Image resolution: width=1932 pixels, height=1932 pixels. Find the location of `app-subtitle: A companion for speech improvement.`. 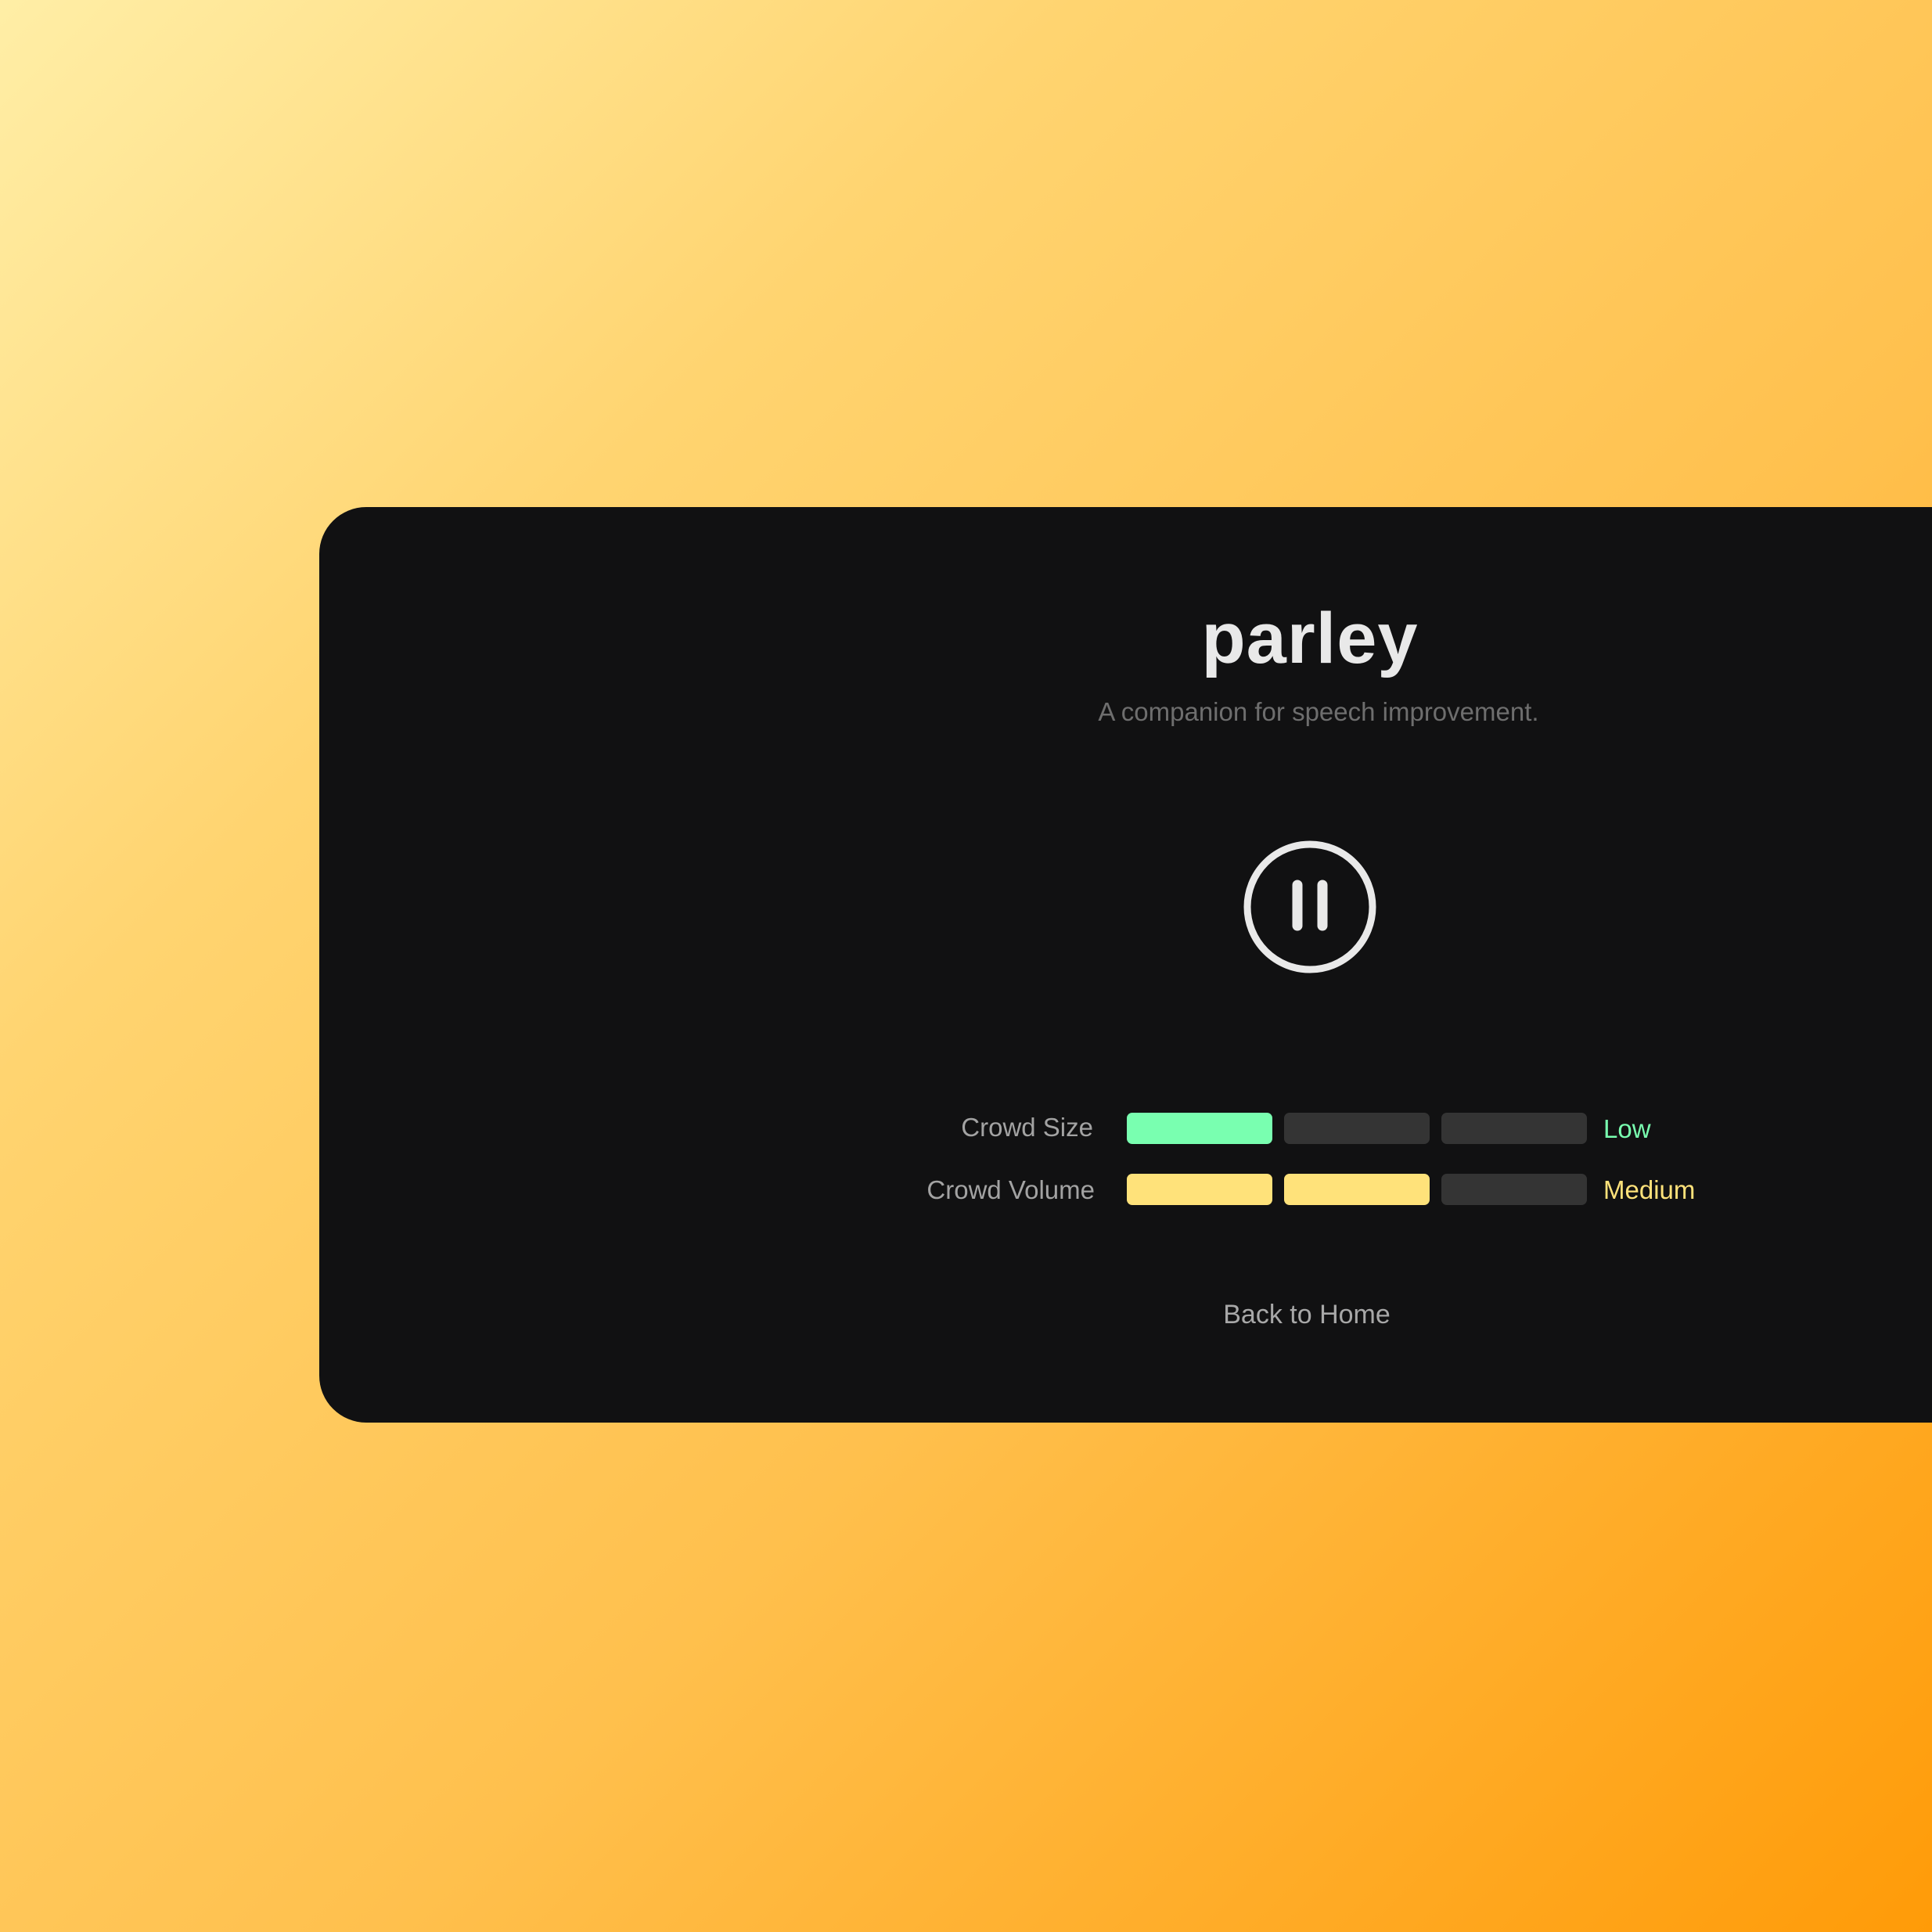

app-subtitle: A companion for speech improvement. is located at coordinates (1318, 711).